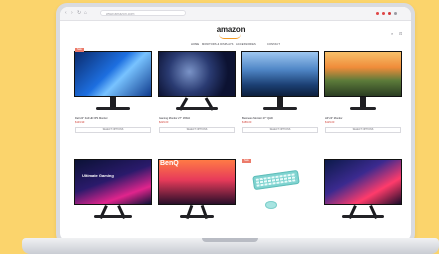 The height and width of the screenshot is (254, 439). I want to click on nav-accessories: Accessories, so click(246, 44).